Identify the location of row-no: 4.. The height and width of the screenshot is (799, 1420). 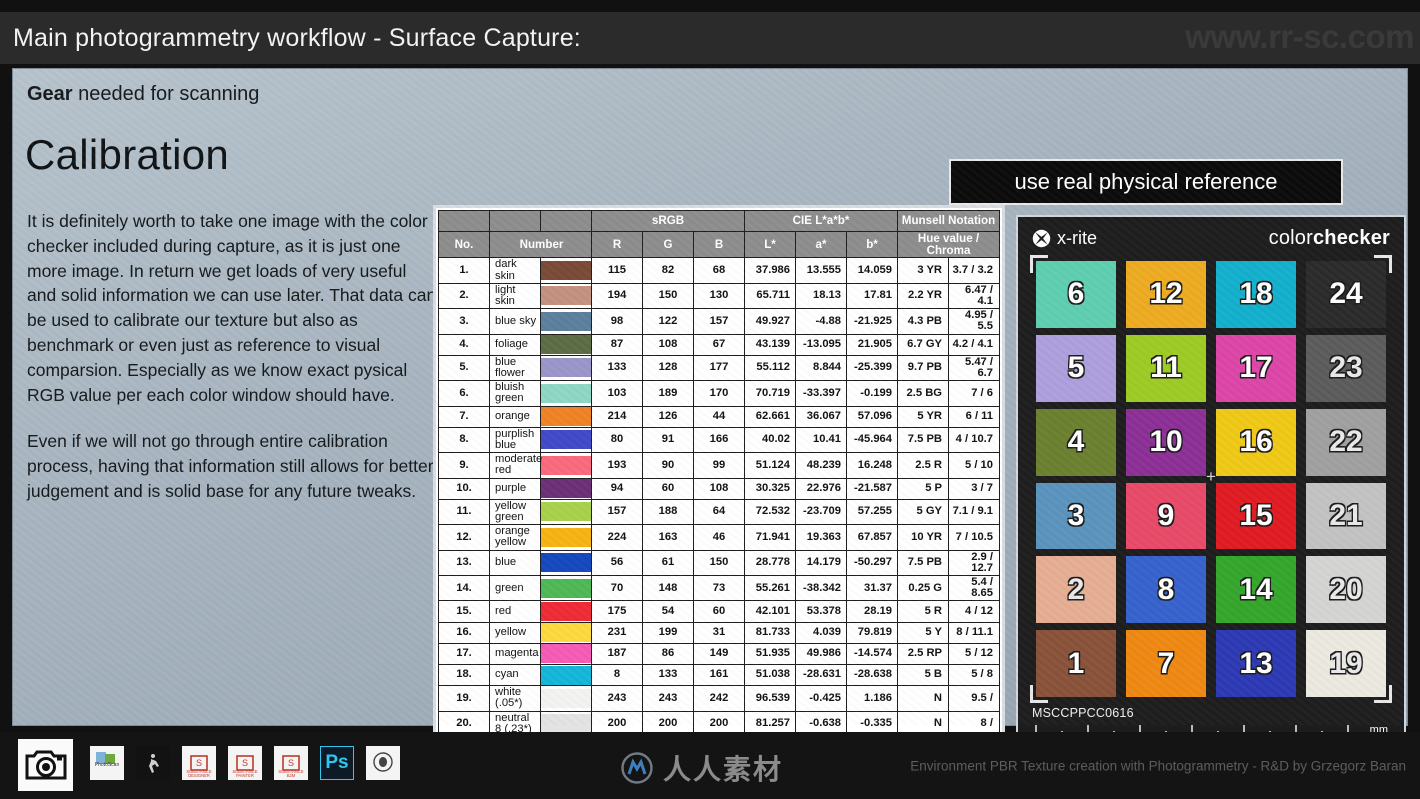
(464, 344).